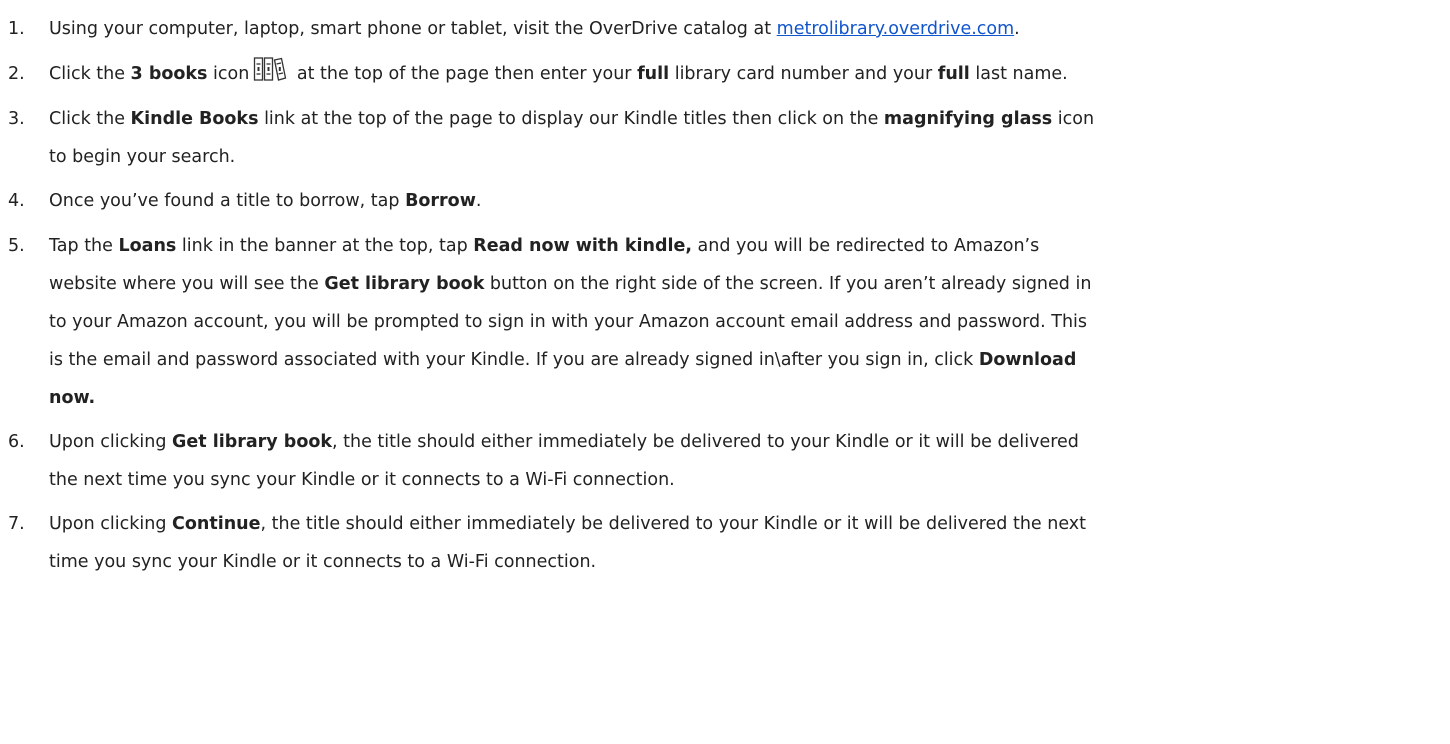  What do you see at coordinates (84, 246) in the screenshot?
I see `step-text: Tap the` at bounding box center [84, 246].